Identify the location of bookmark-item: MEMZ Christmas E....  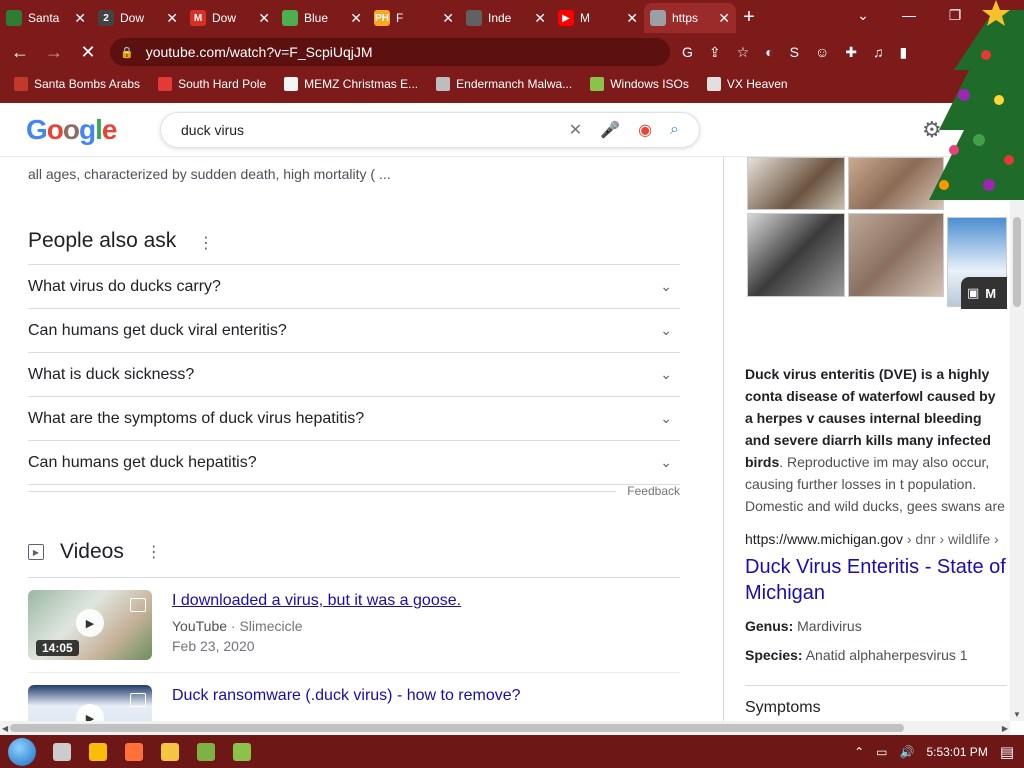
(351, 84).